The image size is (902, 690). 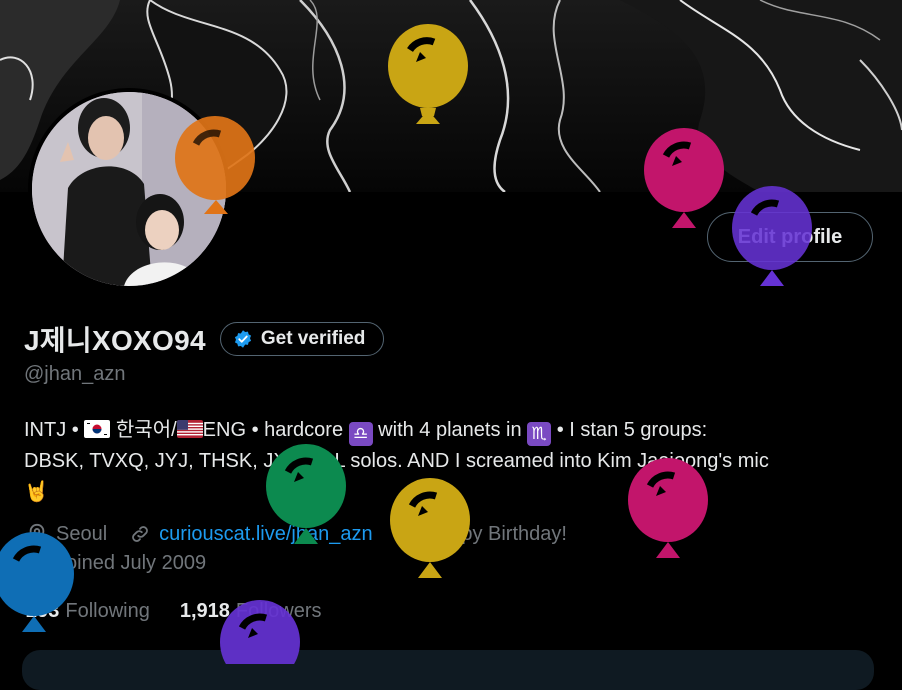 What do you see at coordinates (242, 339) in the screenshot?
I see `verified-badge-icon` at bounding box center [242, 339].